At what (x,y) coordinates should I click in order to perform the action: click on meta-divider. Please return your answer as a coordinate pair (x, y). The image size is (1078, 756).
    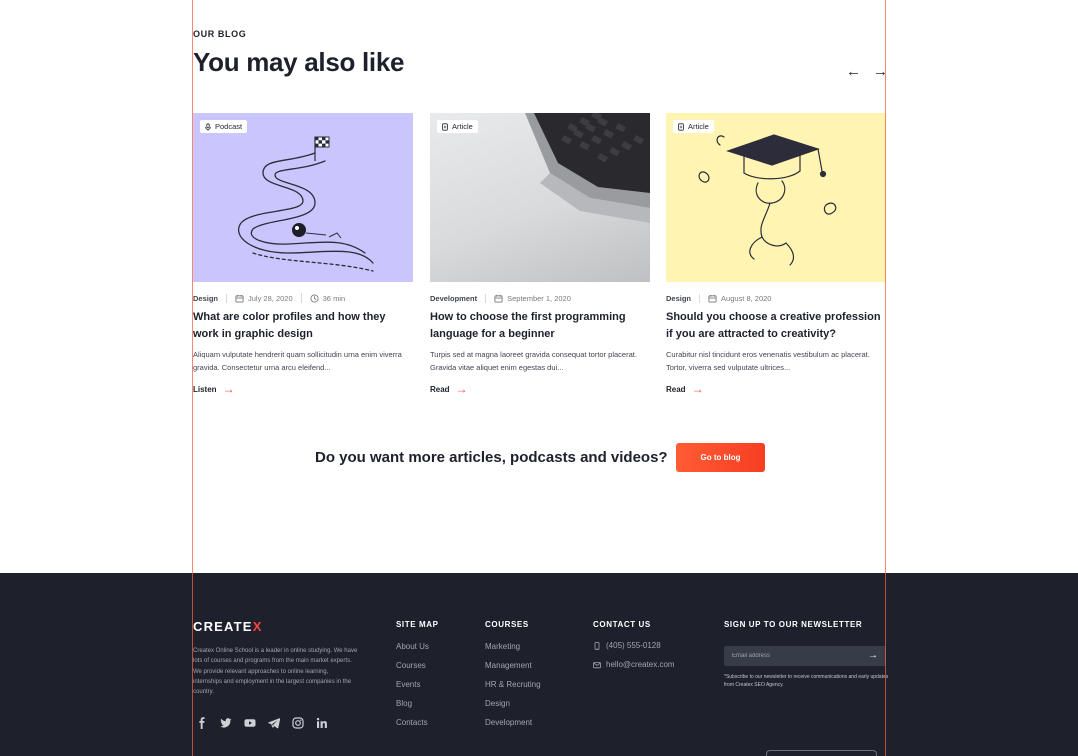
    Looking at the image, I should click on (301, 298).